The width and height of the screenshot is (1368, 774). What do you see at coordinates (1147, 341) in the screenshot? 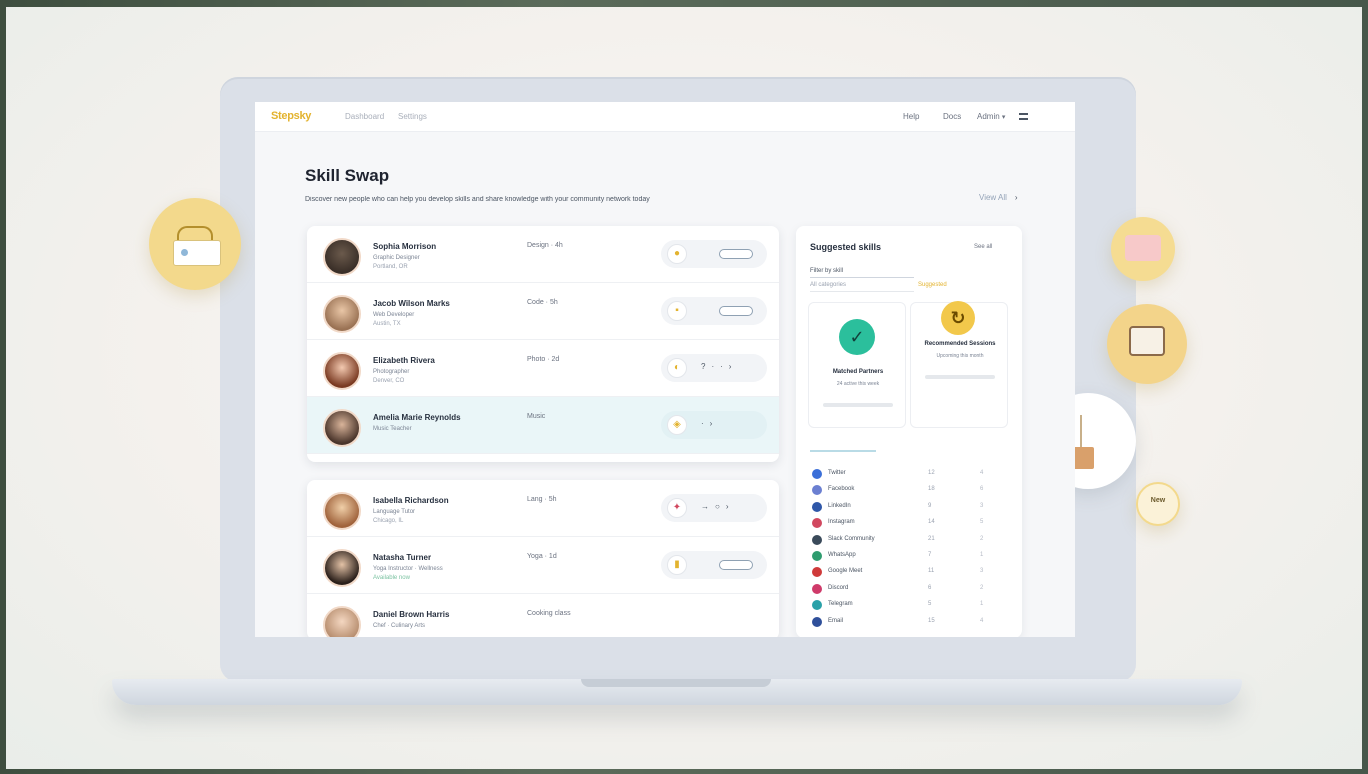
I see `monitor-icon` at bounding box center [1147, 341].